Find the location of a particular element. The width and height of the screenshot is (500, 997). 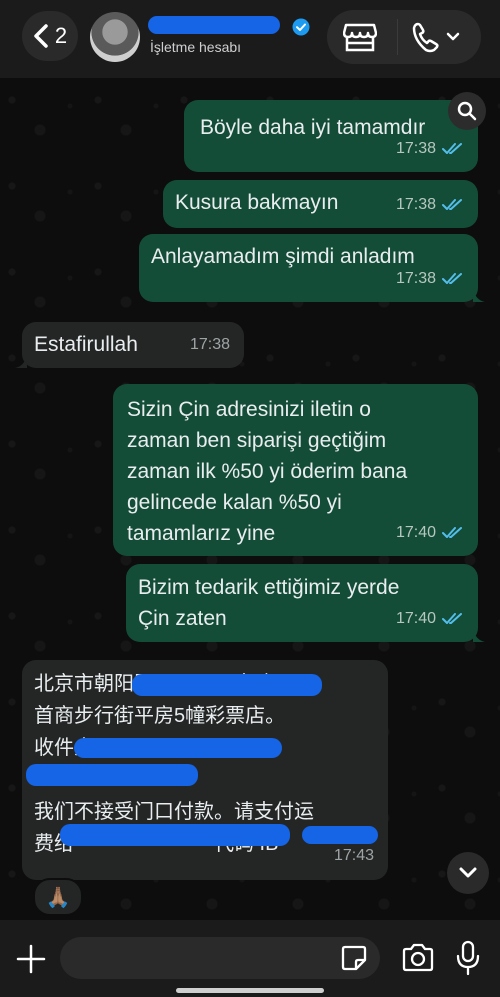

search-button is located at coordinates (467, 111).